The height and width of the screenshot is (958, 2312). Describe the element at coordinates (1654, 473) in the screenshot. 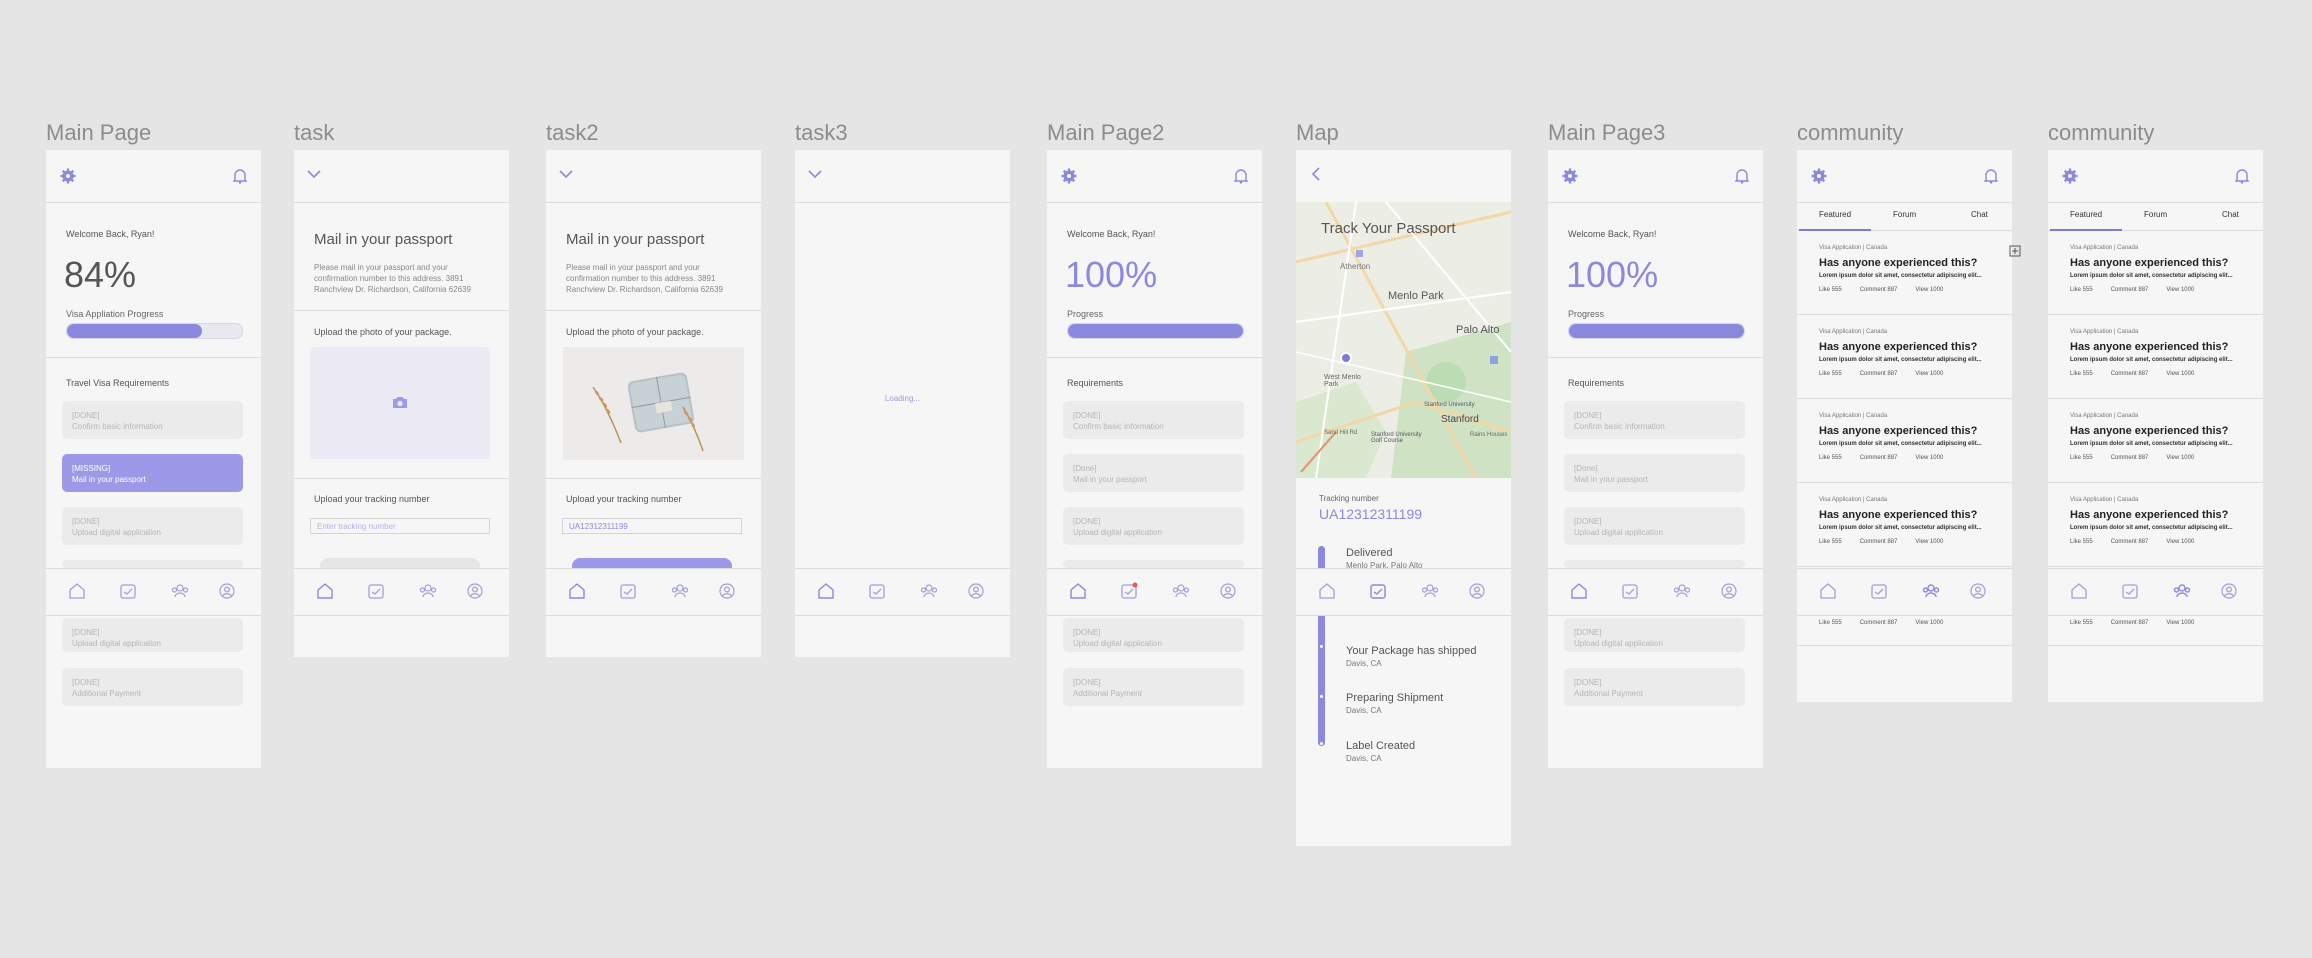

I see `requirement-item: [Done] Mail in your passport` at that location.